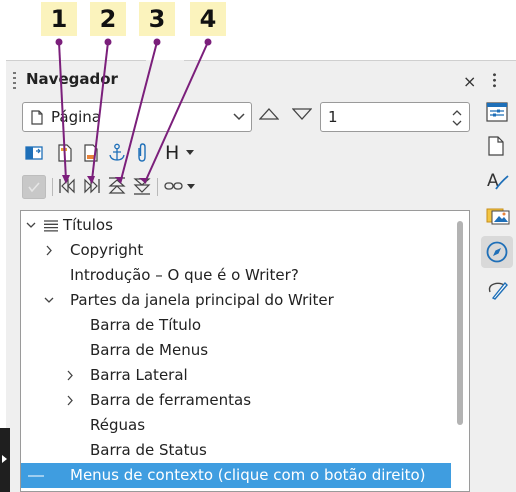  I want to click on tree-item-label: Barra Lateral, so click(139, 375).